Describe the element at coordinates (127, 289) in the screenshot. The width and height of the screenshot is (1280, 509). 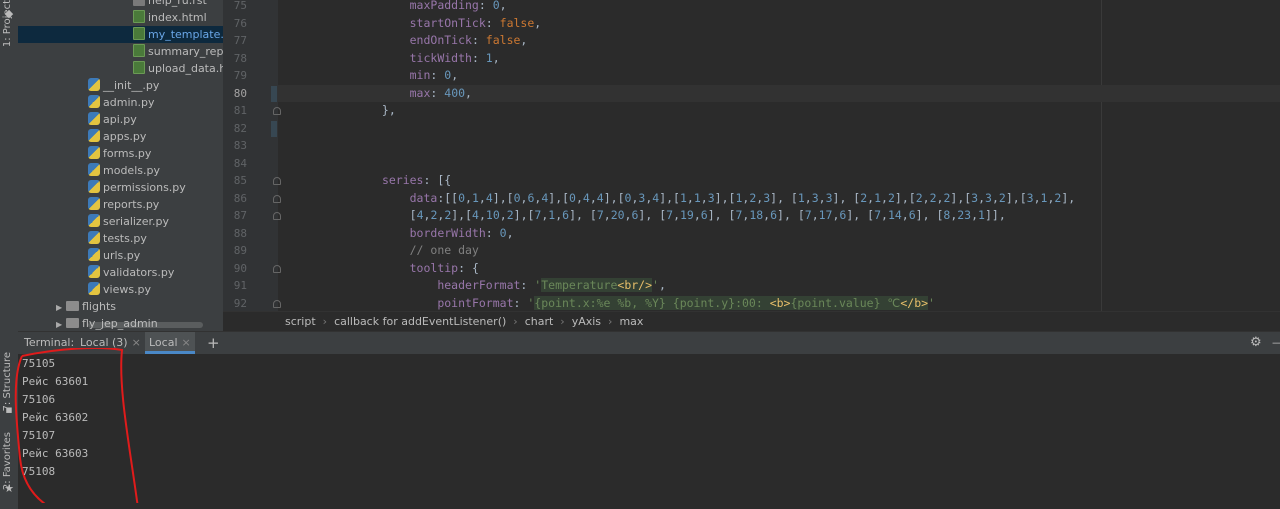
I see `tree-item-label: views.py` at that location.